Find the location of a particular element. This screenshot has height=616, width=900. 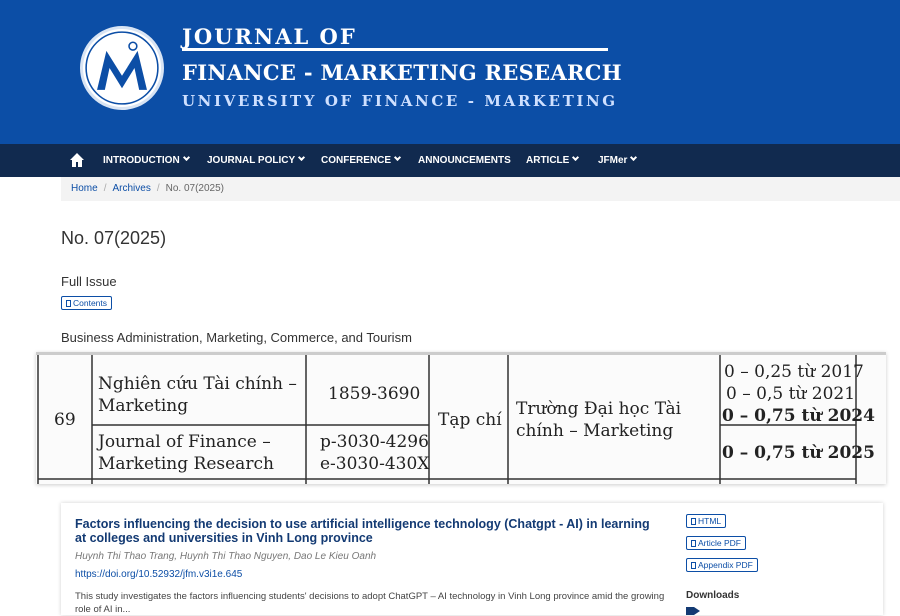

journal-name-vi-line1: Nghiên cứu Tài chính – is located at coordinates (197, 384).